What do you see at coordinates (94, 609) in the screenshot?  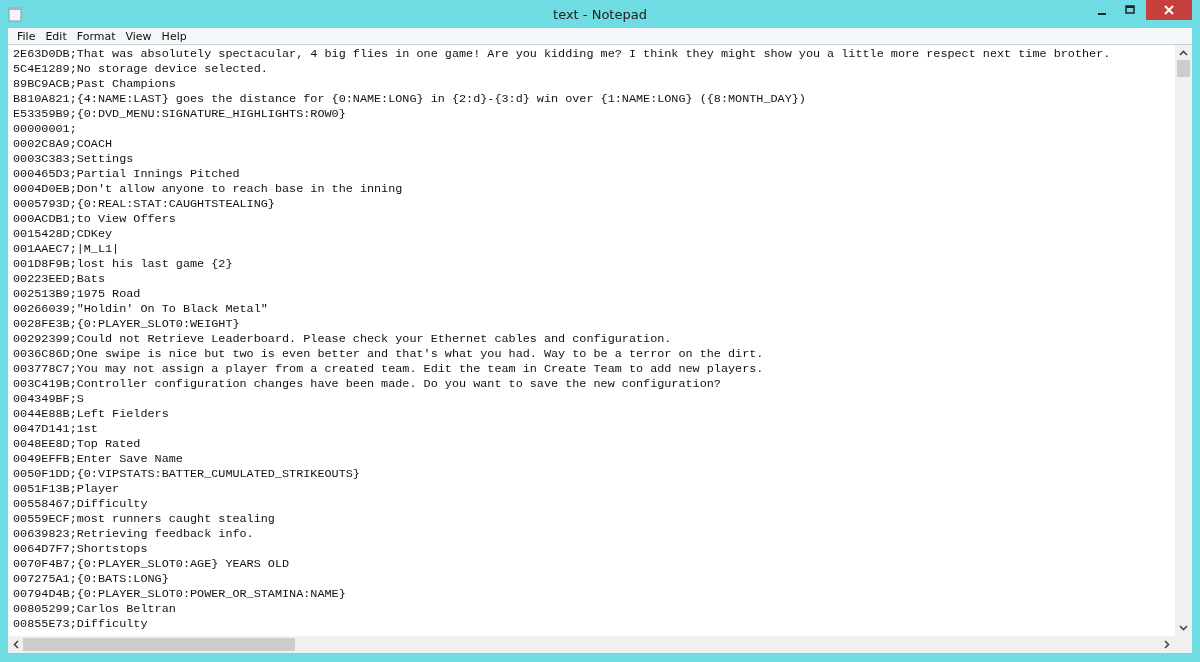 I see `text-line: 00805299;Carlos Beltran` at bounding box center [94, 609].